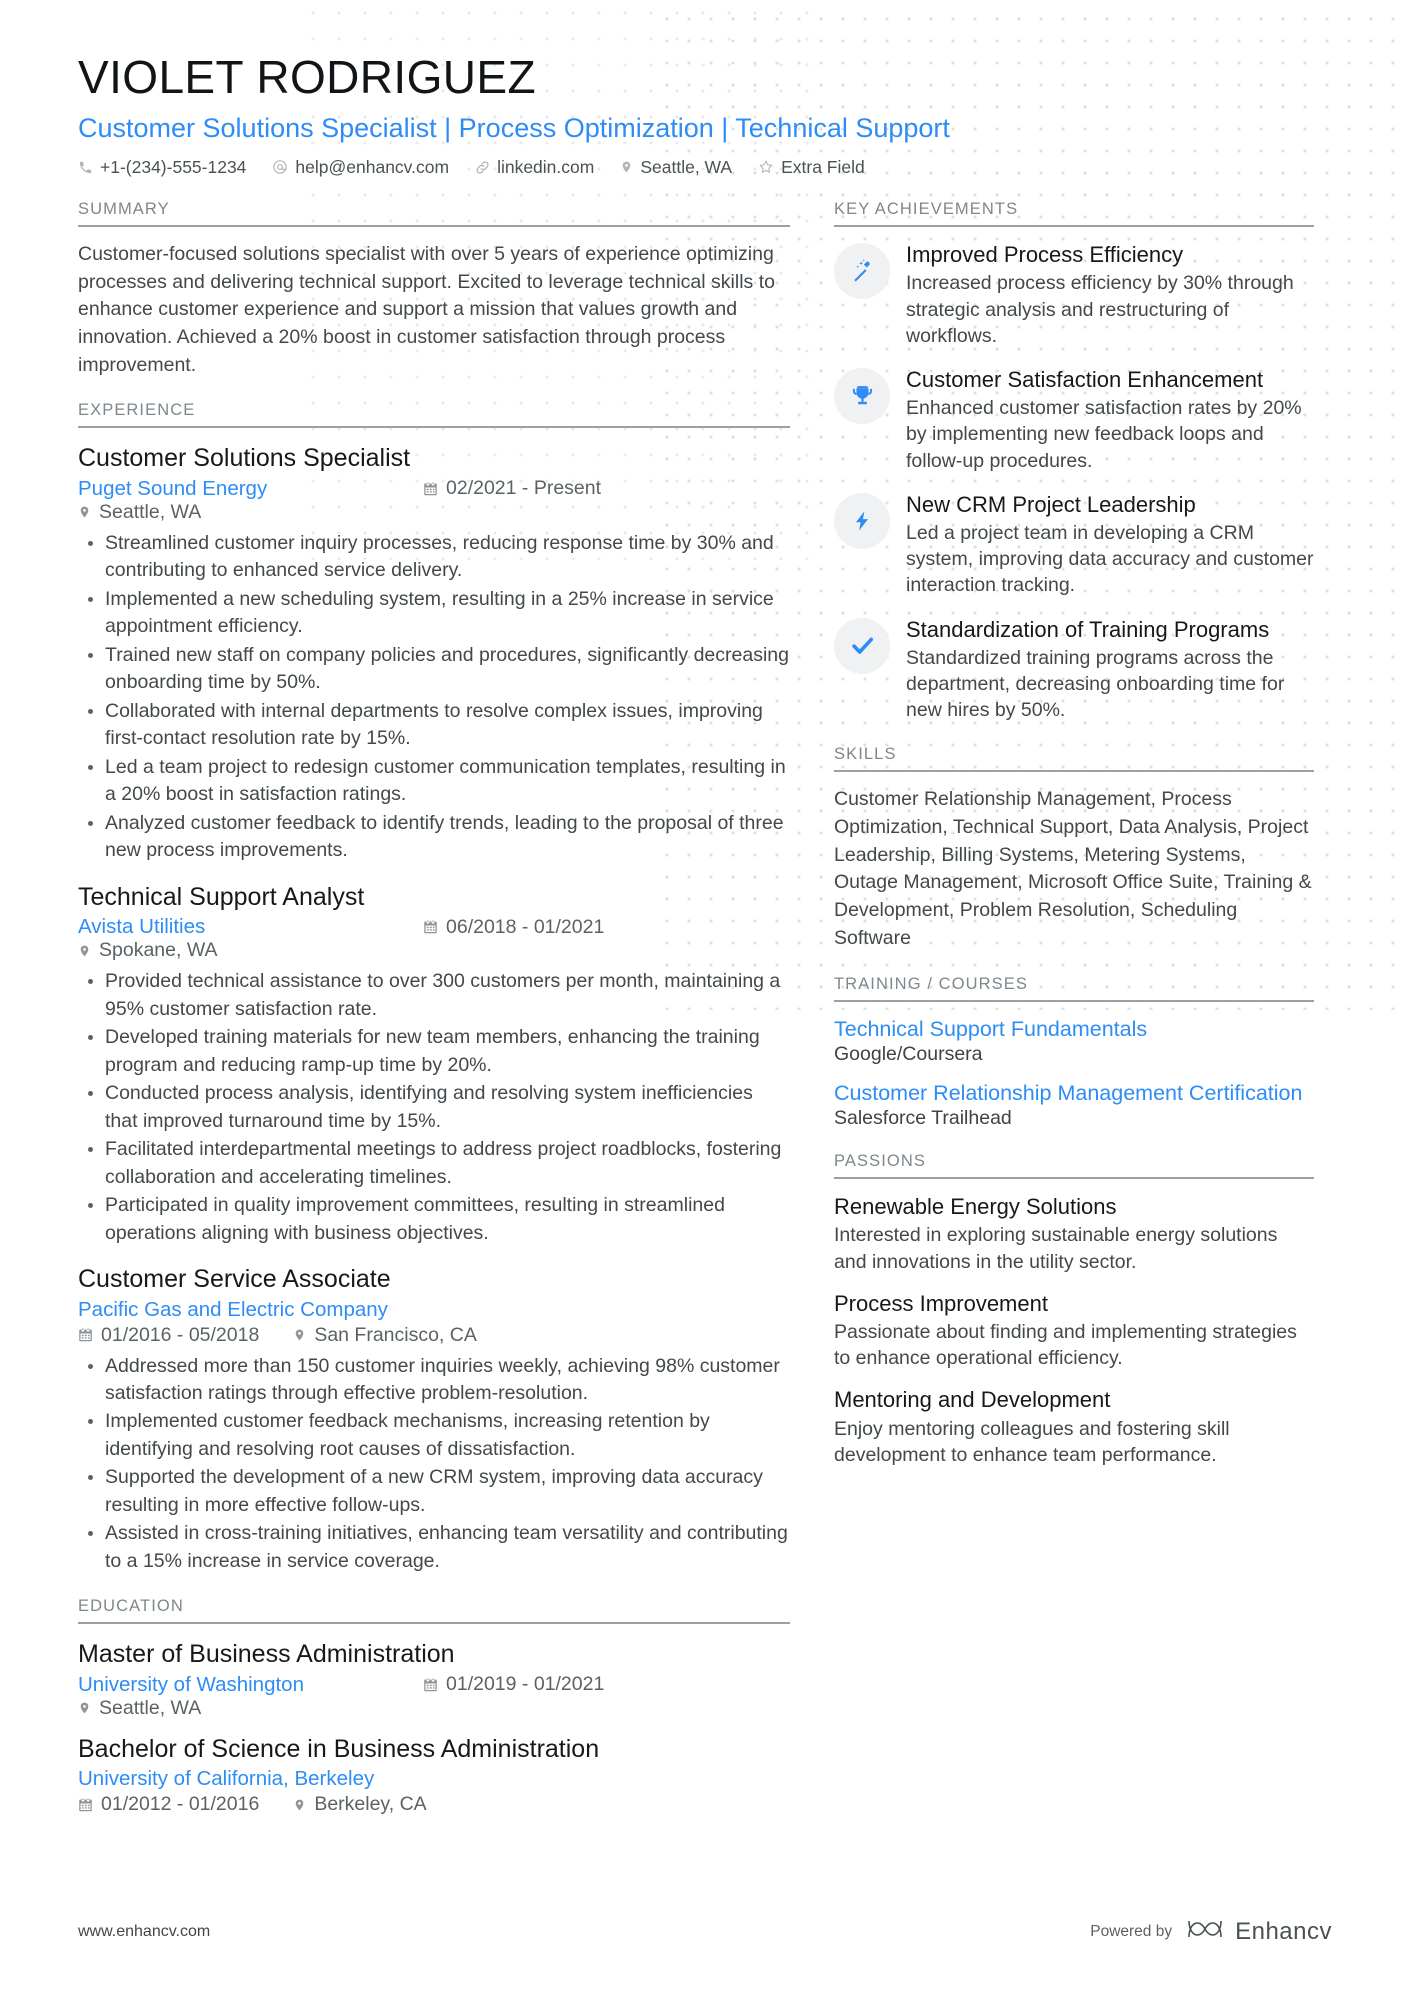 This screenshot has width=1410, height=1995. I want to click on passion-title: Renewable Energy Solutions, so click(975, 1206).